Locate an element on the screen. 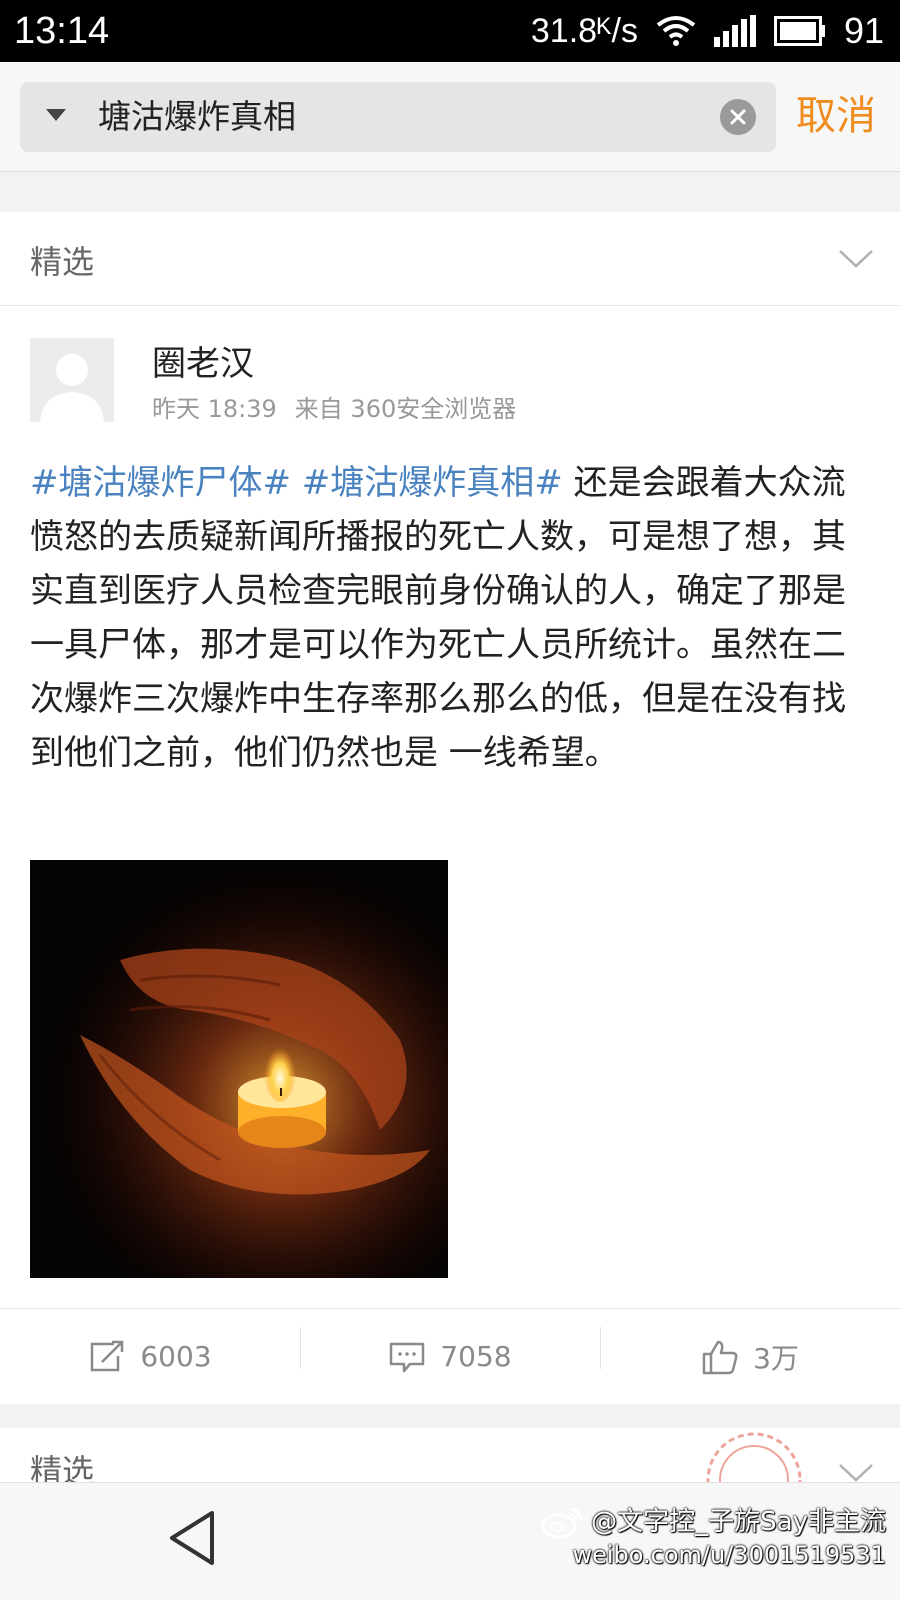  headline-stamp-icon is located at coordinates (754, 1460).